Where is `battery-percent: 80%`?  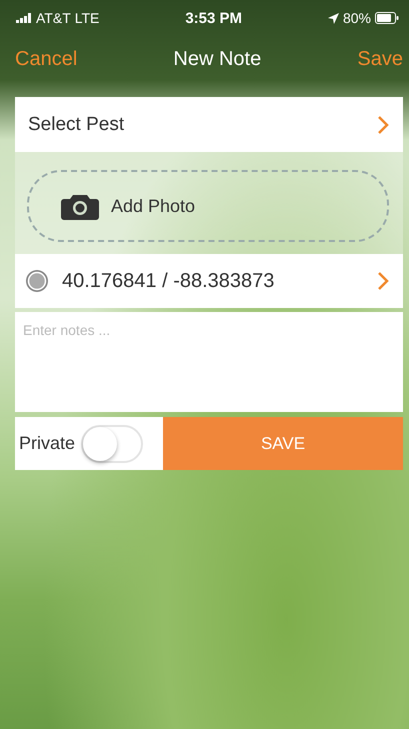
battery-percent: 80% is located at coordinates (356, 18).